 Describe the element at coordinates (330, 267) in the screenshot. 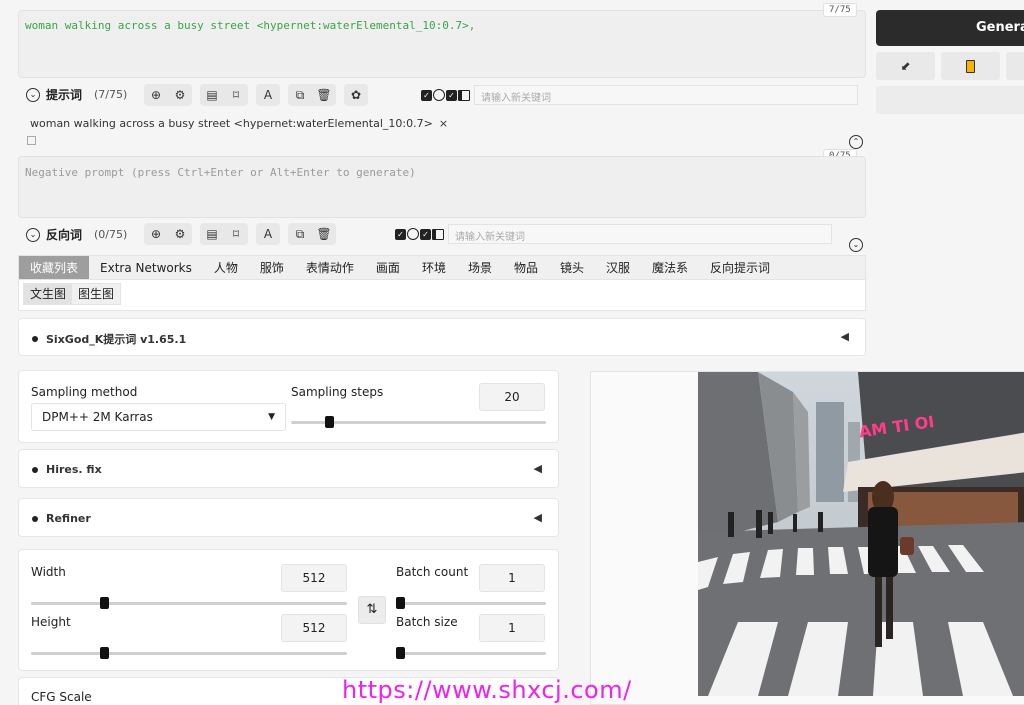

I see `tab-4: 表情动作` at that location.